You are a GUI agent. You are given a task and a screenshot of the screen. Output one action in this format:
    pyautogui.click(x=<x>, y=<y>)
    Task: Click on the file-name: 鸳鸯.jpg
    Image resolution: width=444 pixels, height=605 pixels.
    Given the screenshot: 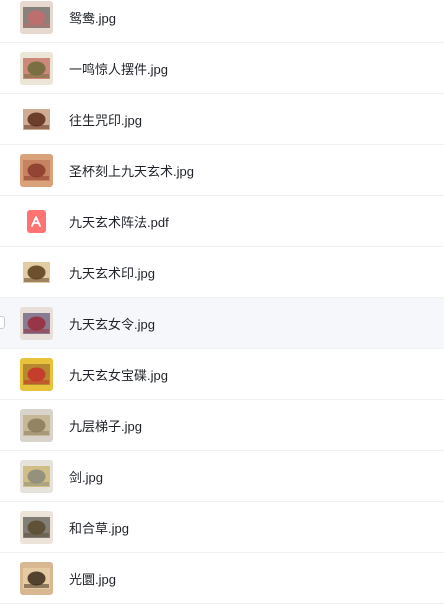 What is the action you would take?
    pyautogui.click(x=92, y=17)
    